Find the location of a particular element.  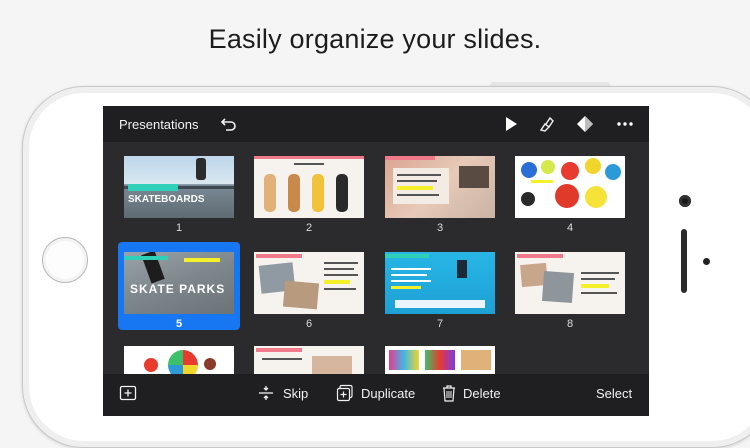

trash-icon is located at coordinates (449, 395).